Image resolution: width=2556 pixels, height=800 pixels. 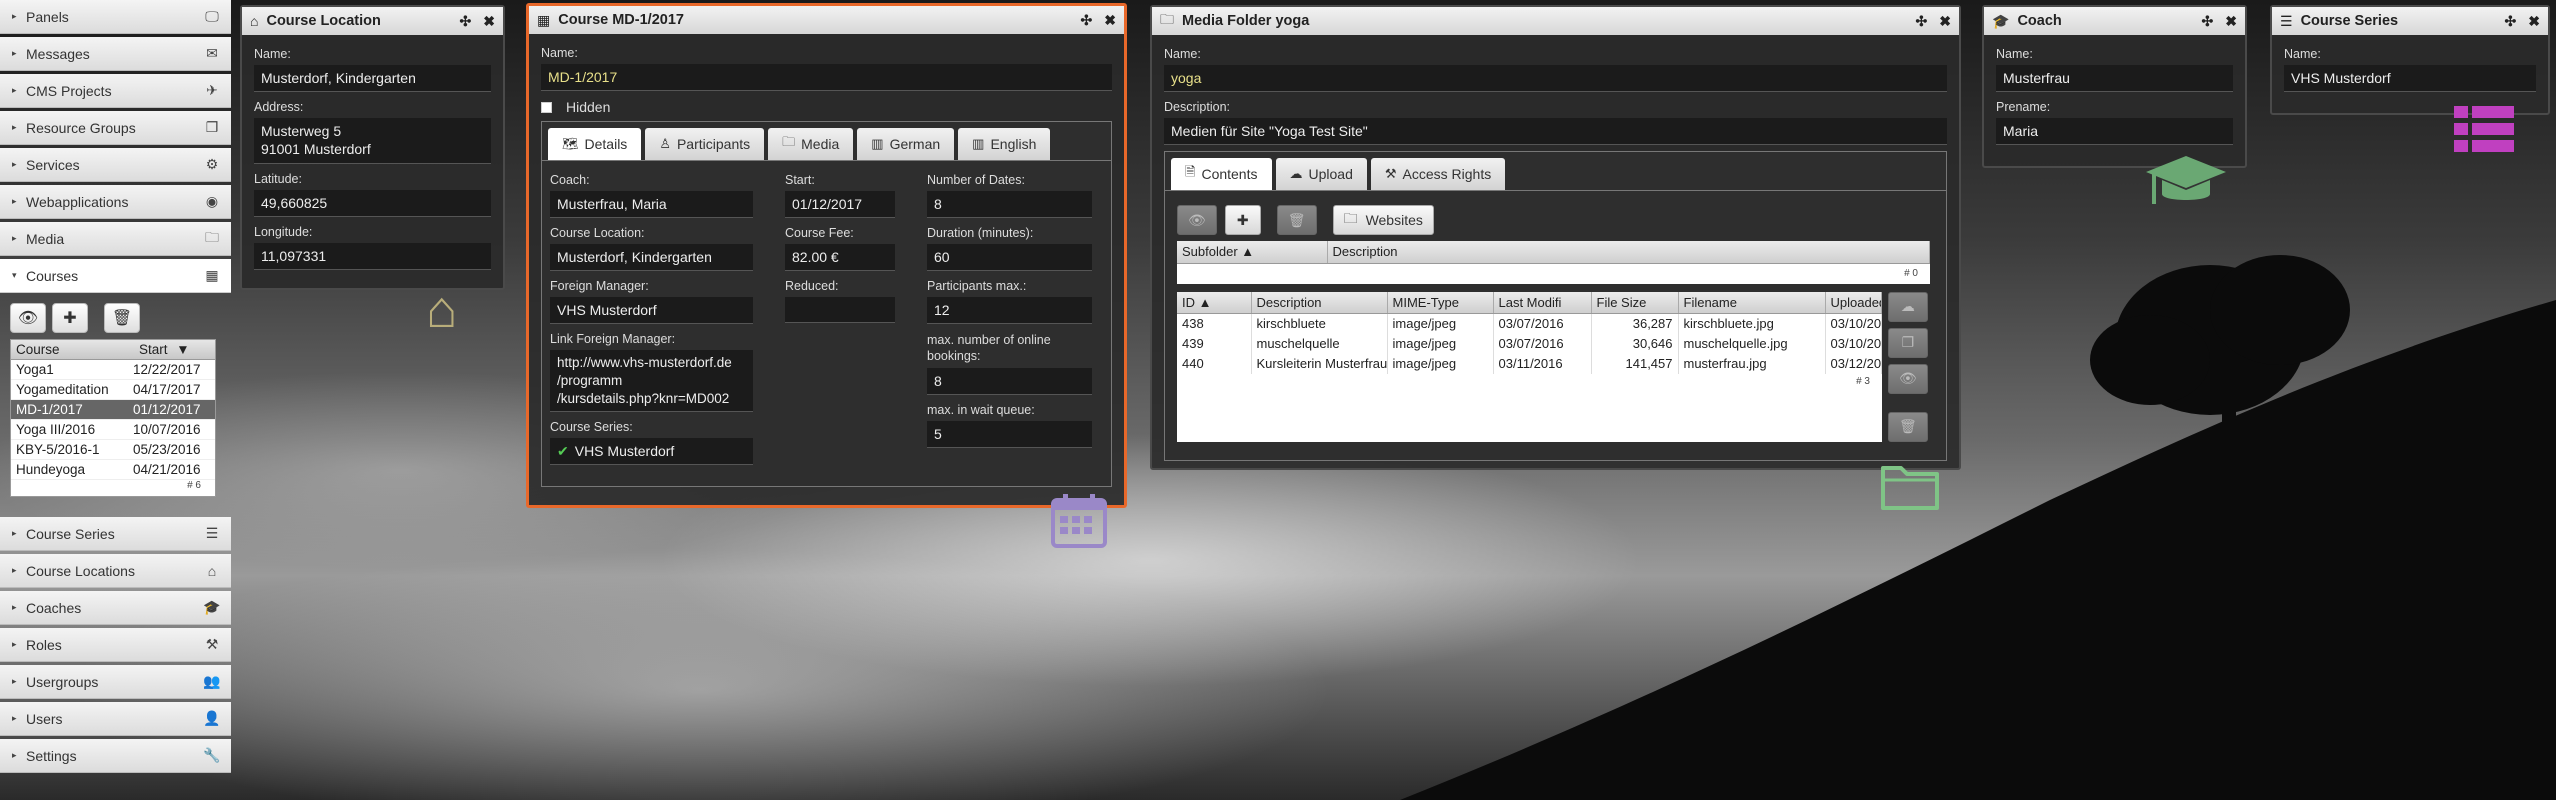 What do you see at coordinates (1004, 144) in the screenshot?
I see `tab-english: ▥ English` at bounding box center [1004, 144].